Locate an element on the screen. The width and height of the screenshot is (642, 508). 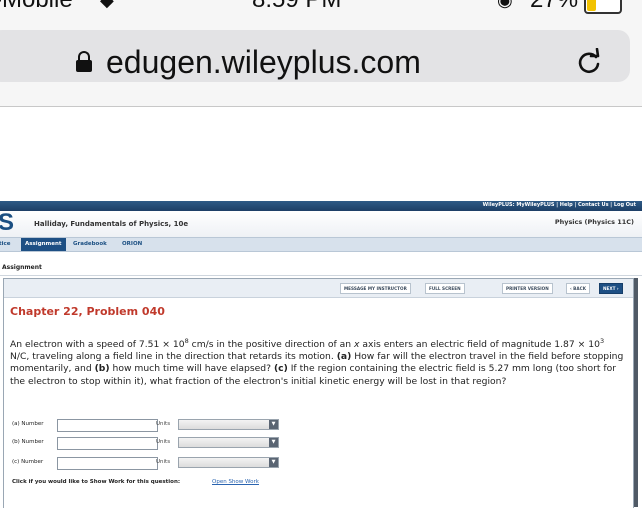
divider is located at coordinates (321, 275).